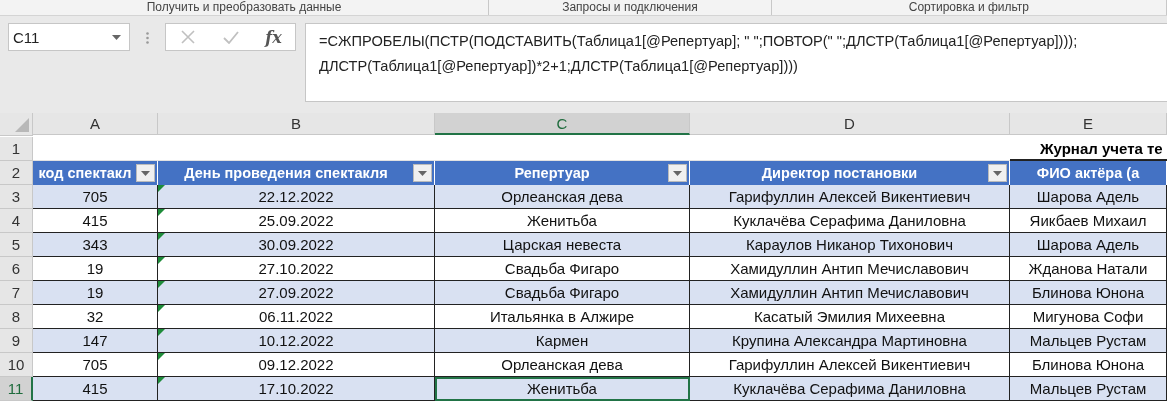  Describe the element at coordinates (16, 269) in the screenshot. I see `row-header: 6` at that location.